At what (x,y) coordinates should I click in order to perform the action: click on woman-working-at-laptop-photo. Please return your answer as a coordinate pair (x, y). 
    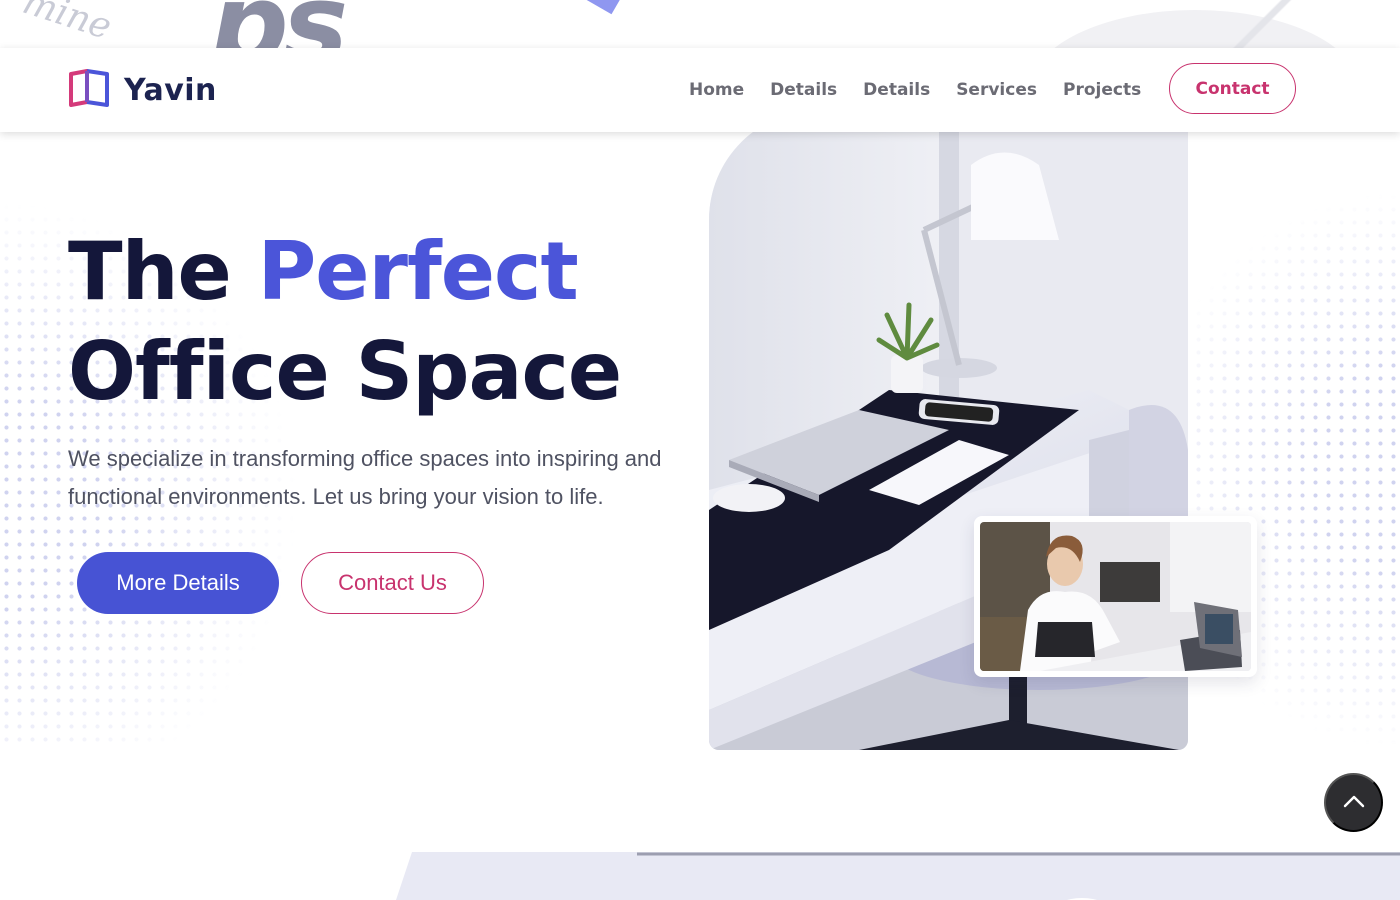
    Looking at the image, I should click on (1115, 596).